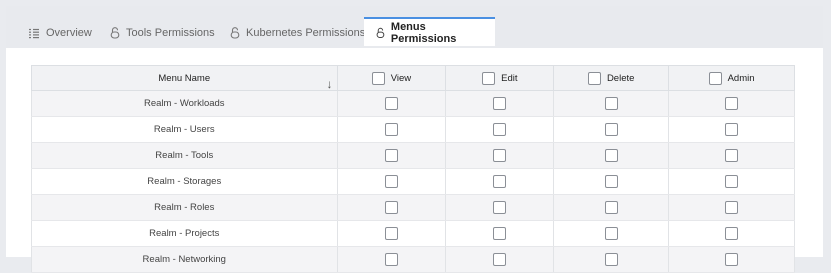 The width and height of the screenshot is (831, 273). I want to click on tab-kubernetes-permissions: Kubernetes Permissions, so click(297, 33).